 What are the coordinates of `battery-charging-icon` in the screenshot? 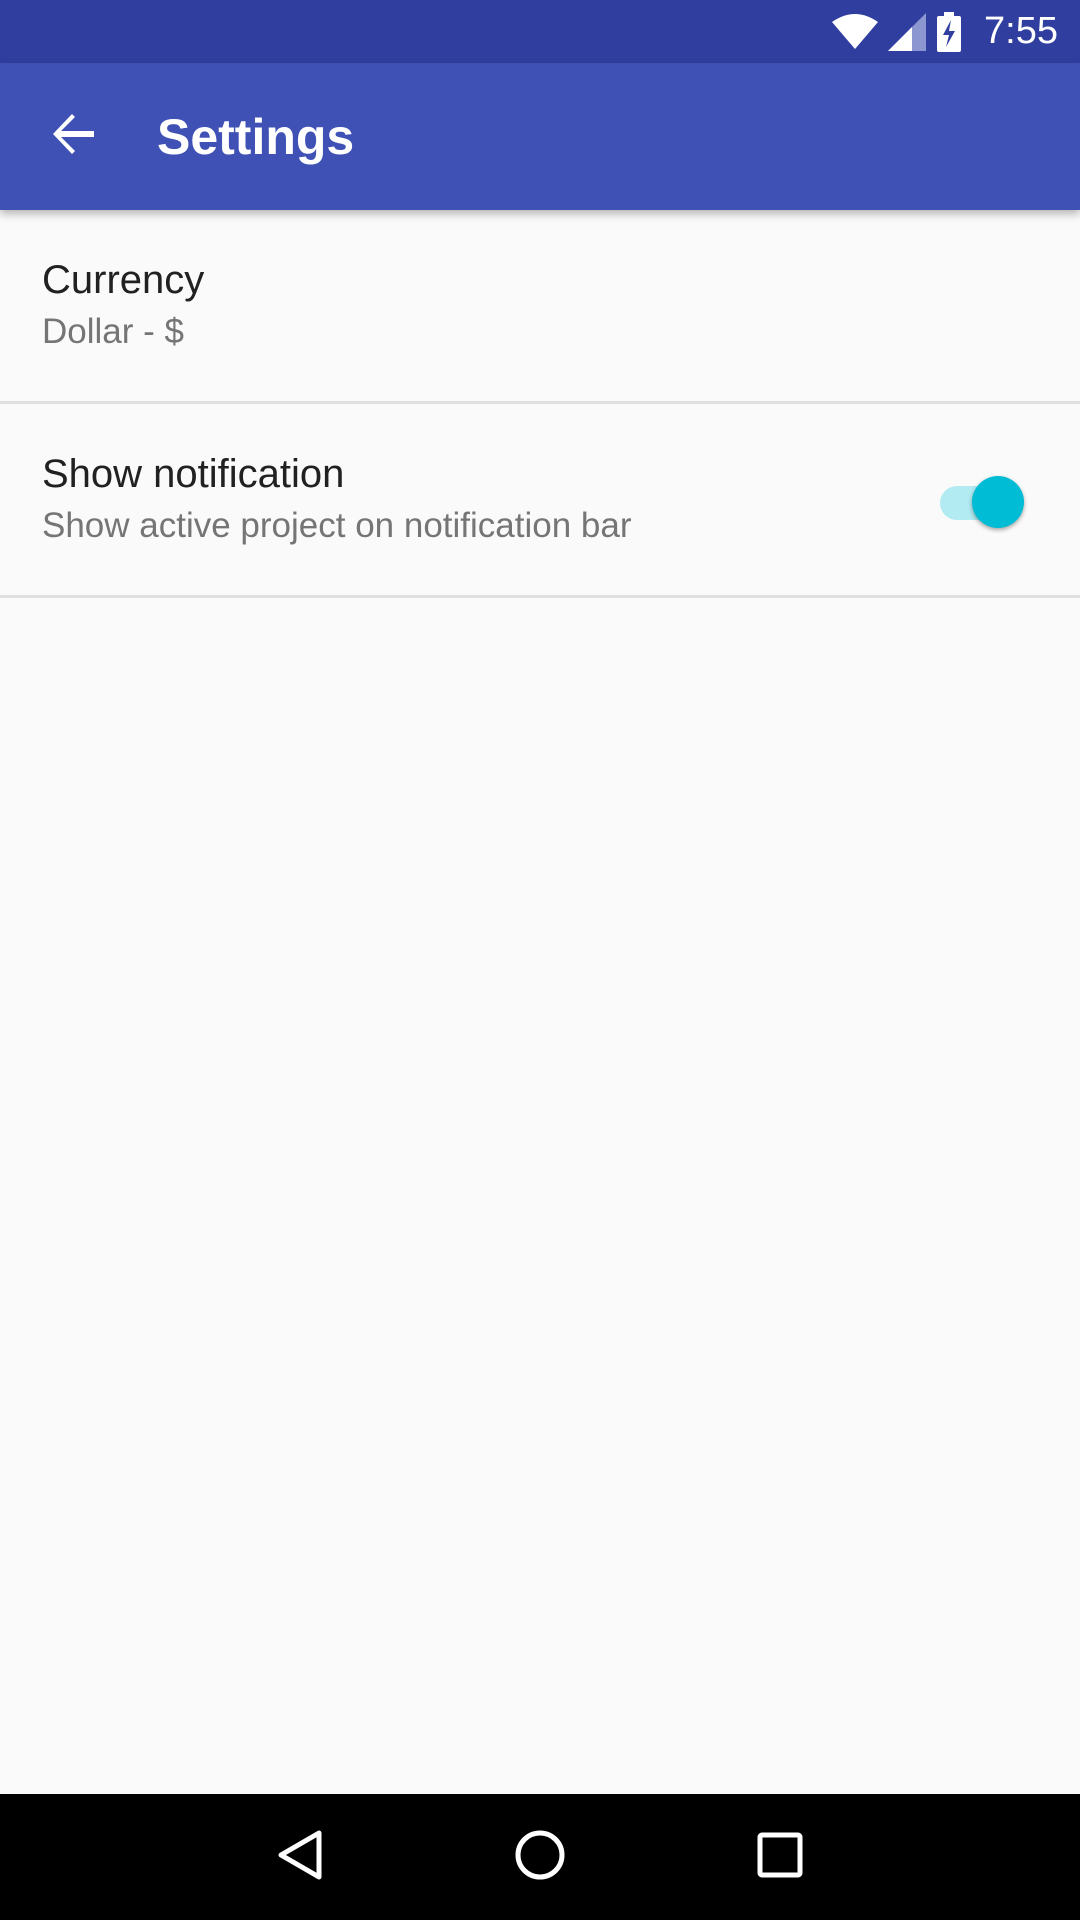 It's located at (949, 31).